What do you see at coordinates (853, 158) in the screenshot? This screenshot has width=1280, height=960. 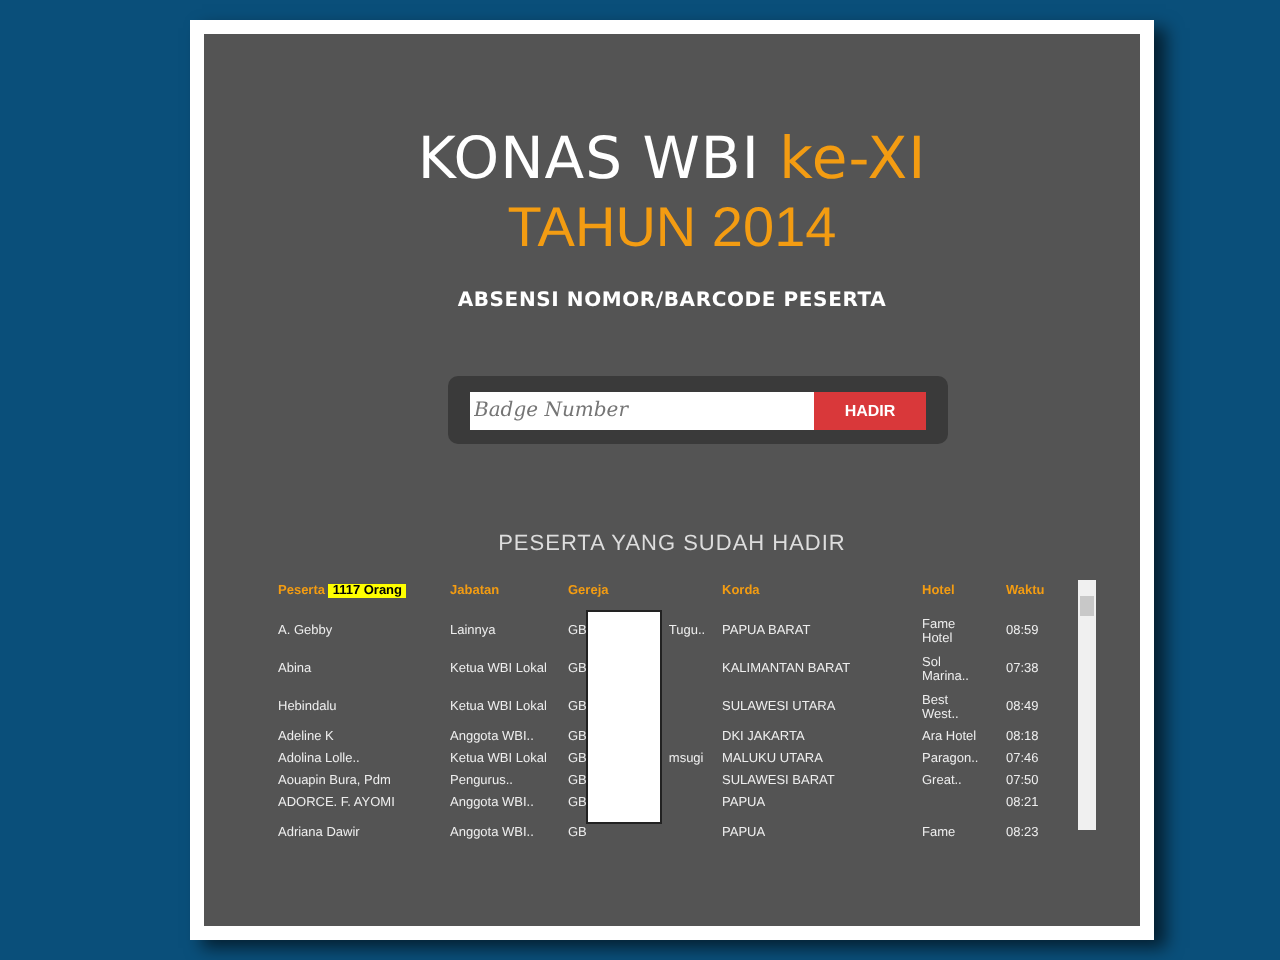 I see `edition-label: ke-XI` at bounding box center [853, 158].